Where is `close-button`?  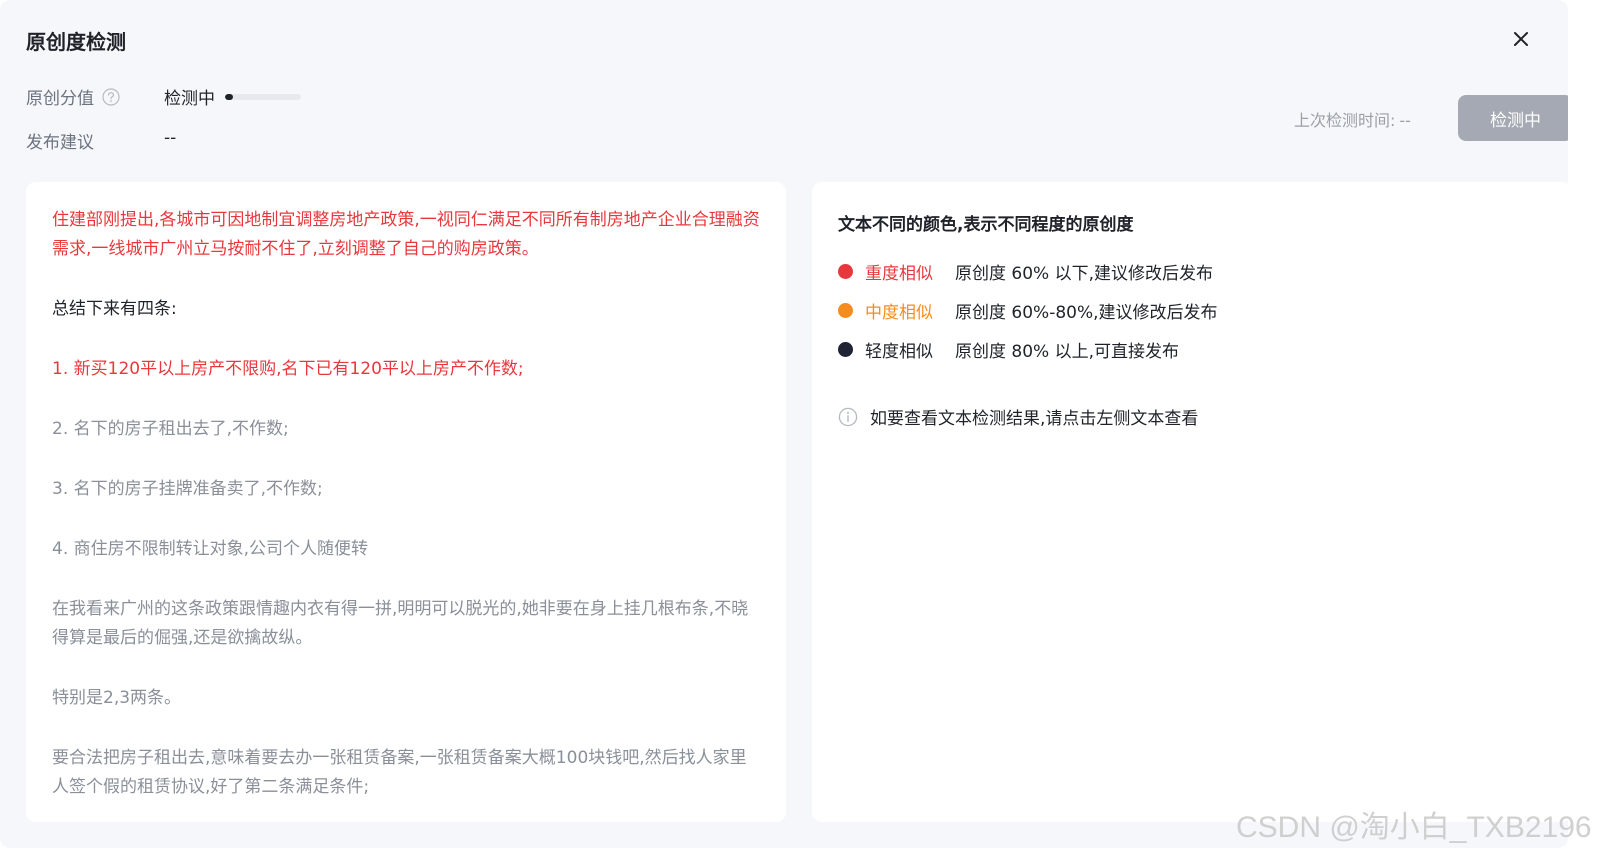 close-button is located at coordinates (1521, 39).